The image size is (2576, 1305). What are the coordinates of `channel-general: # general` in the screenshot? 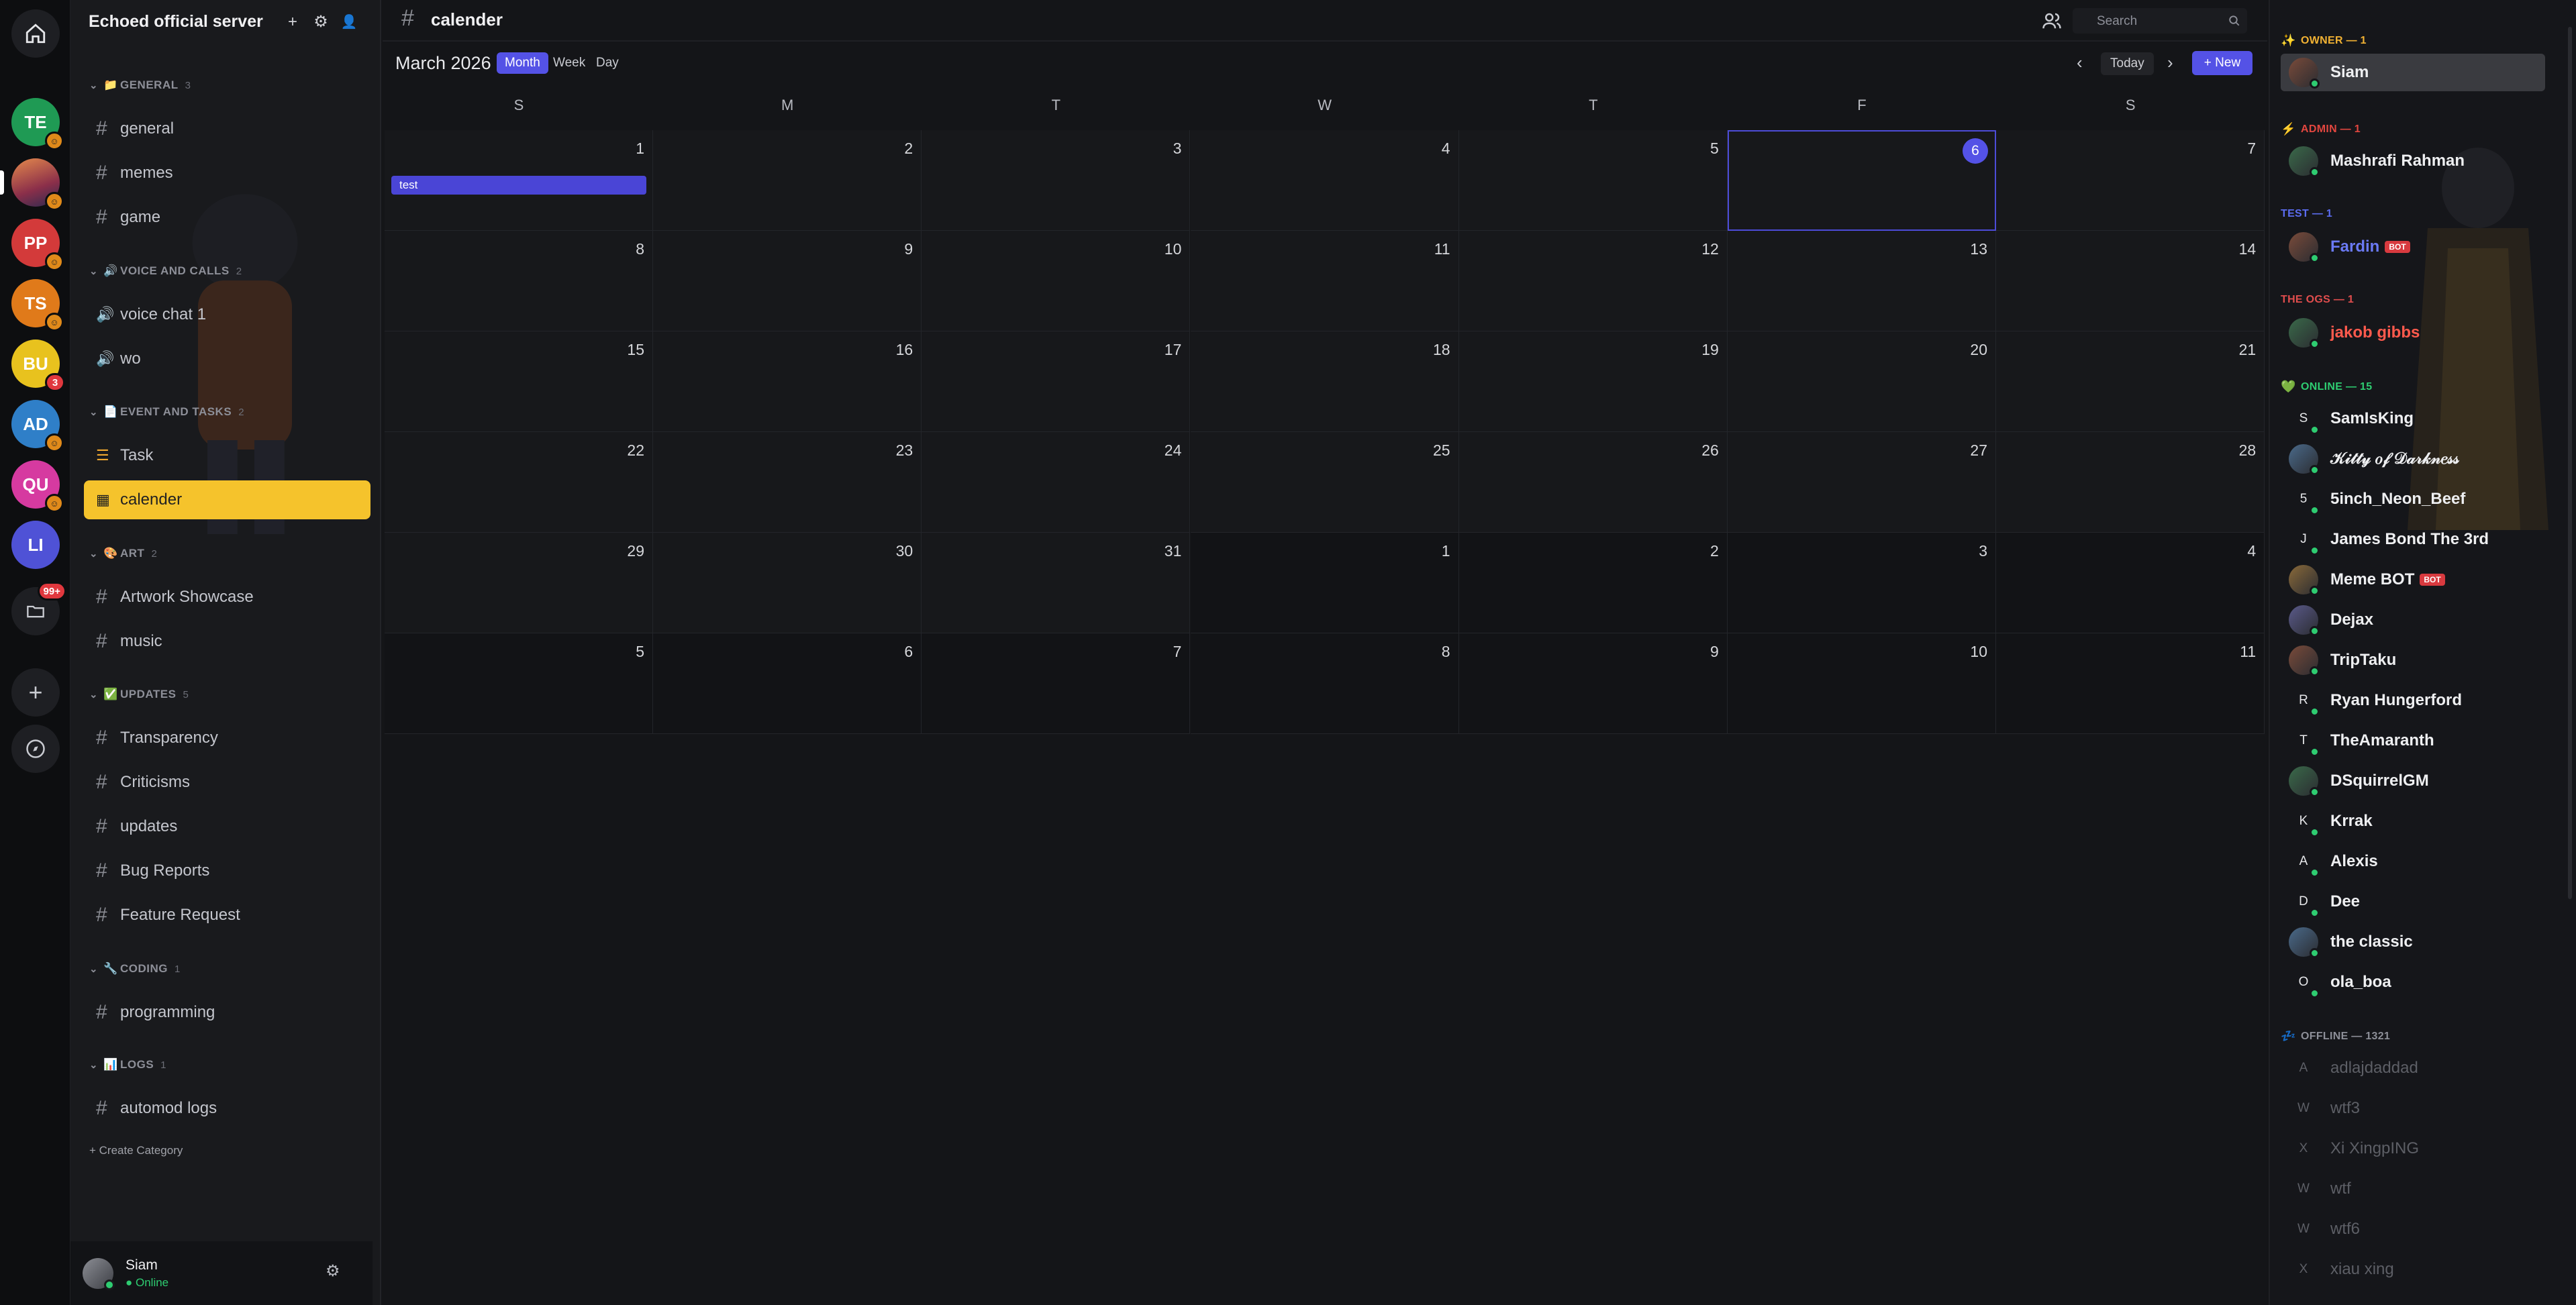 It's located at (227, 128).